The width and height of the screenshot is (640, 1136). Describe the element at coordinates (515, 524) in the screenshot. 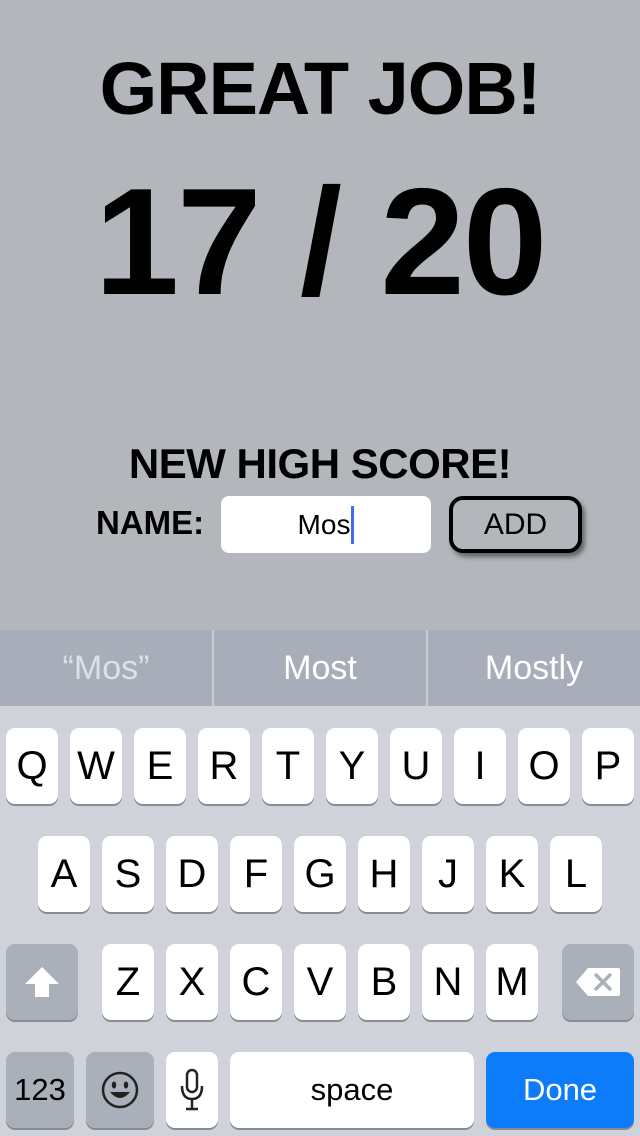

I see `add-button: ADD` at that location.